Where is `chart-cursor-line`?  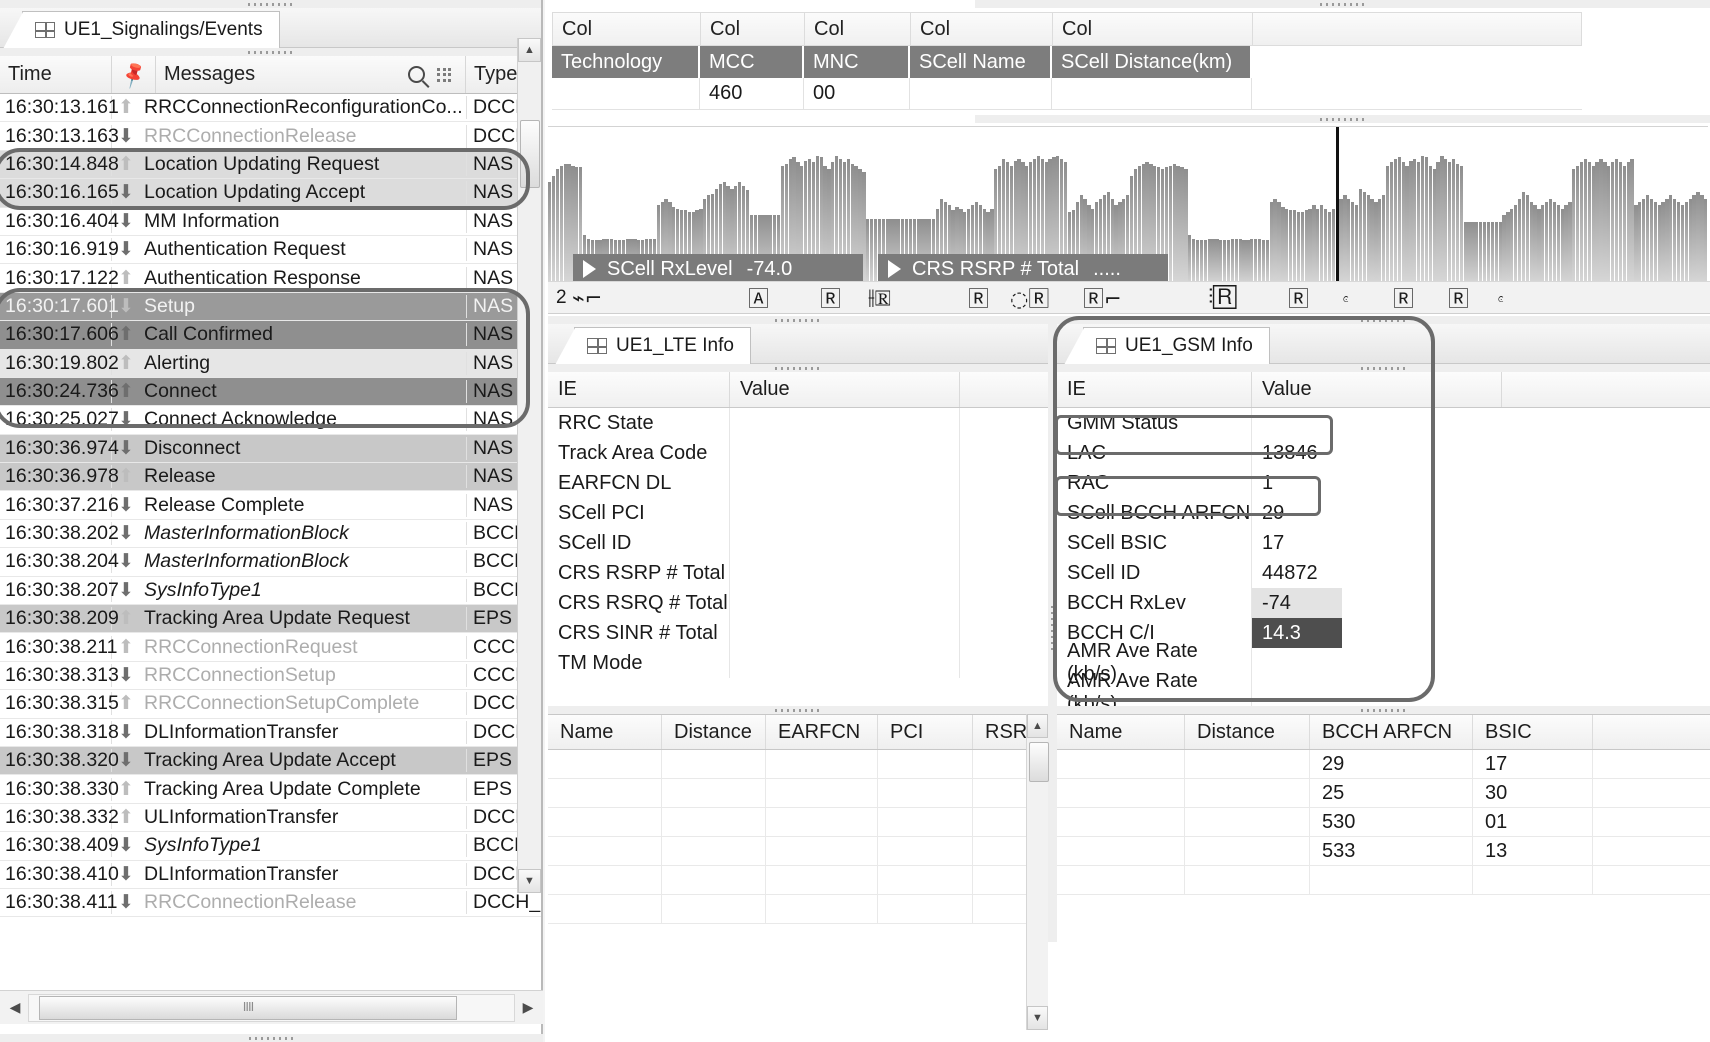 chart-cursor-line is located at coordinates (1337, 205).